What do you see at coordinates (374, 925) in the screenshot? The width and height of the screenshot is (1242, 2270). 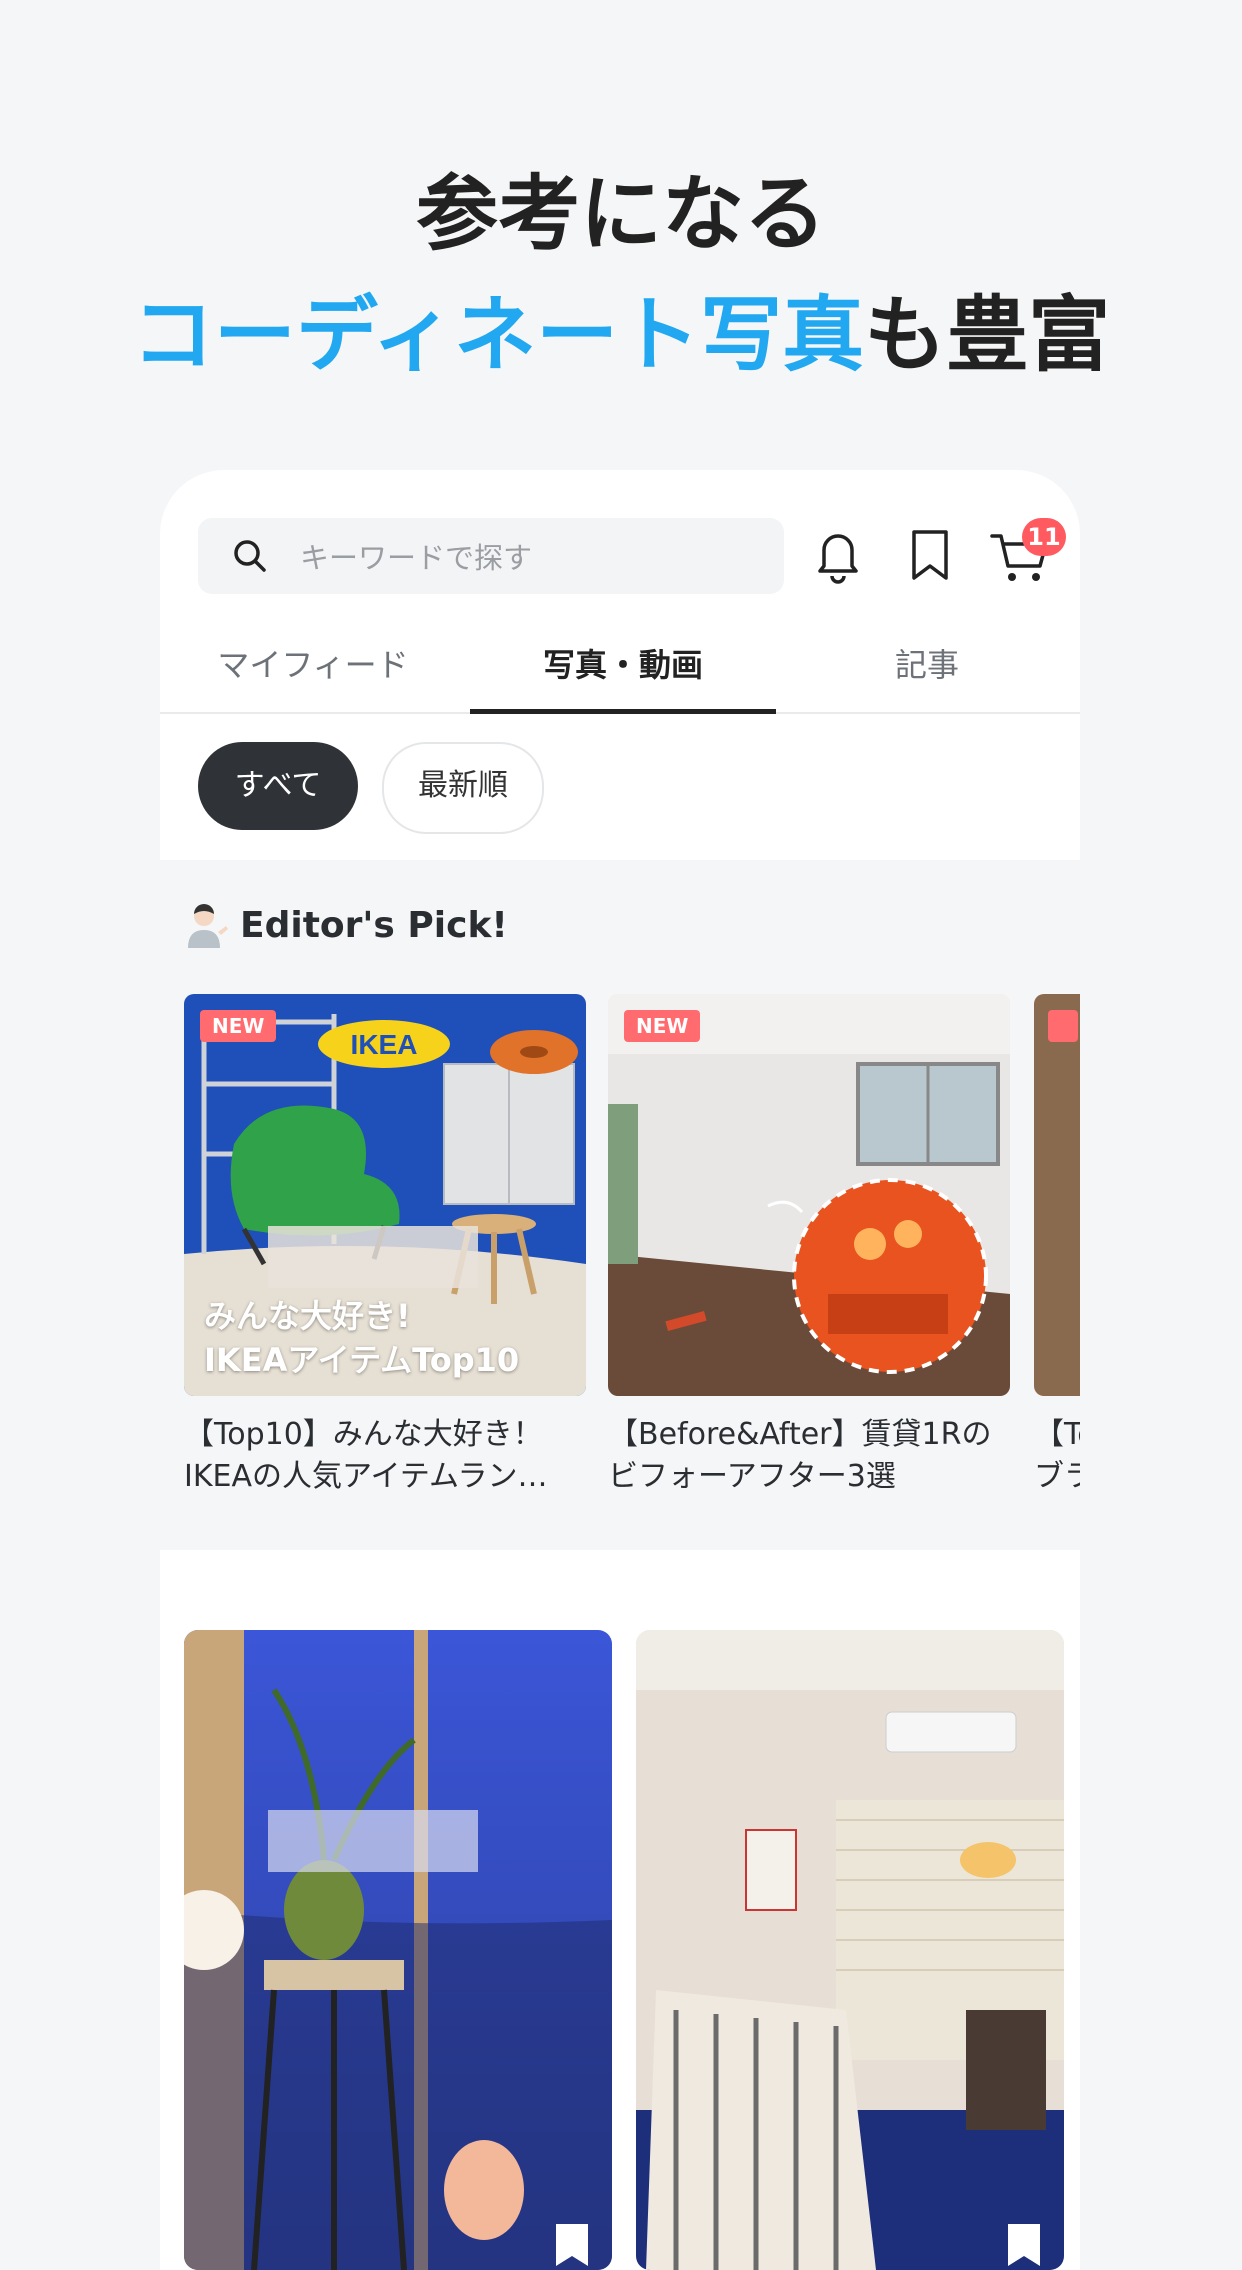 I see `section-title-text: Editor's Pick!` at bounding box center [374, 925].